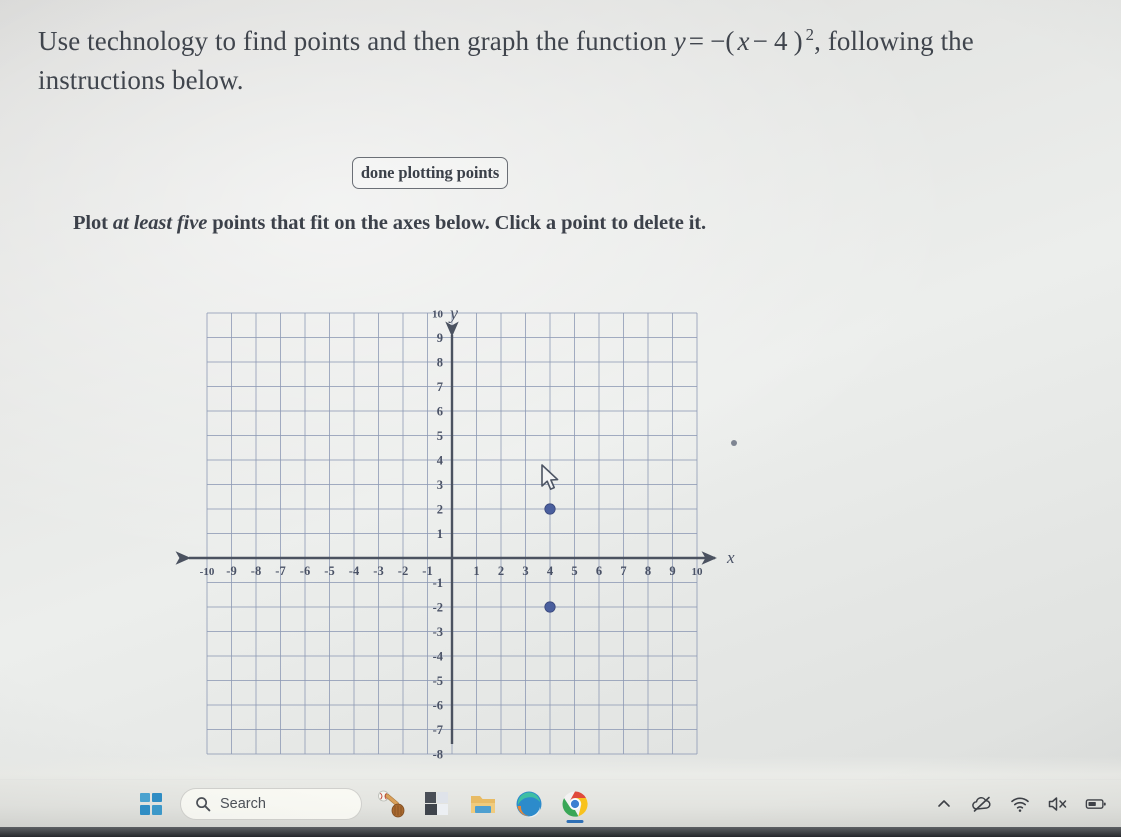  I want to click on volume-muted-icon, so click(1057, 803).